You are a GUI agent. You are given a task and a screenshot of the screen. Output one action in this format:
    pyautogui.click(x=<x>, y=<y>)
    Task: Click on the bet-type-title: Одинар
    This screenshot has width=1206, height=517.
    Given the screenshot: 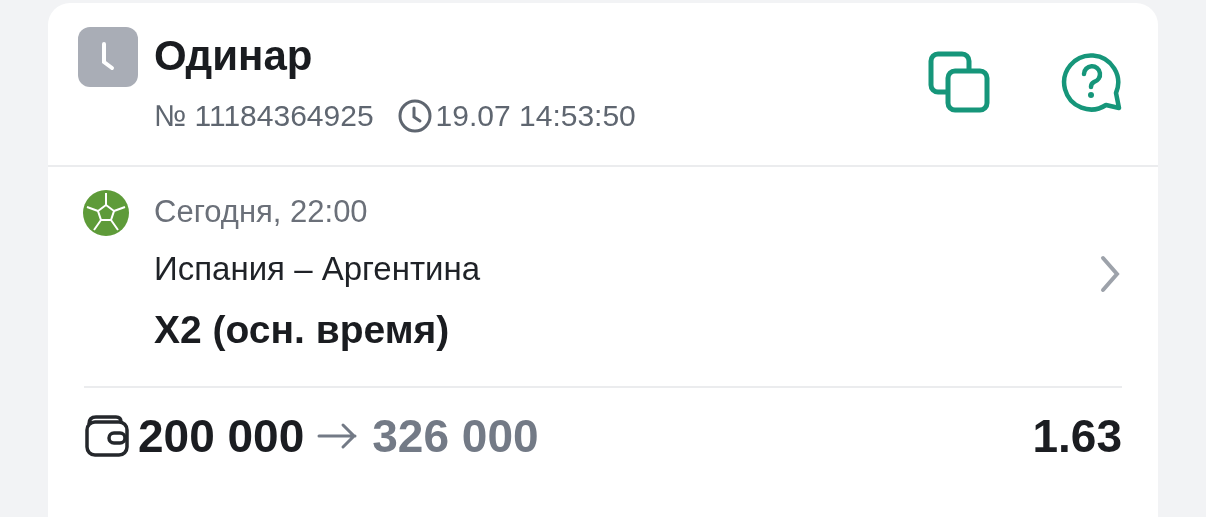 What is the action you would take?
    pyautogui.click(x=234, y=56)
    